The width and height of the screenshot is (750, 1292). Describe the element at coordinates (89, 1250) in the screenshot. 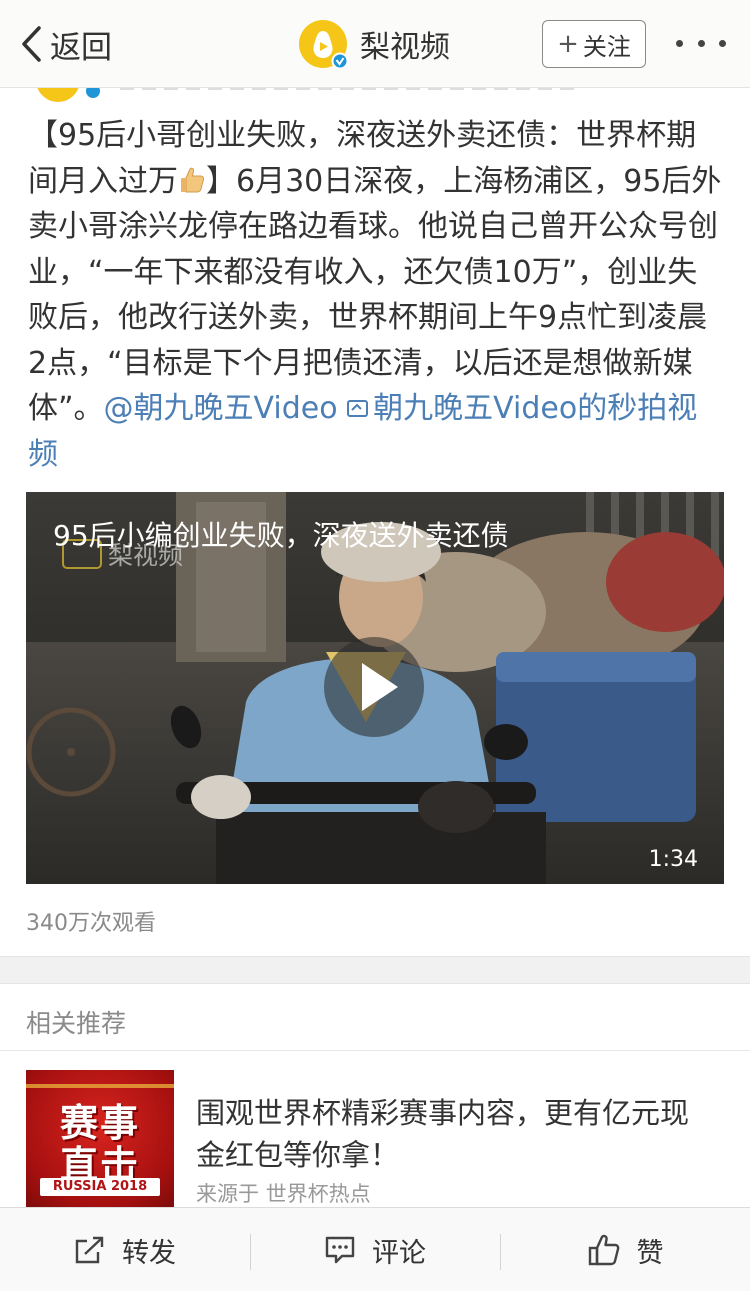

I see `repost-icon` at that location.